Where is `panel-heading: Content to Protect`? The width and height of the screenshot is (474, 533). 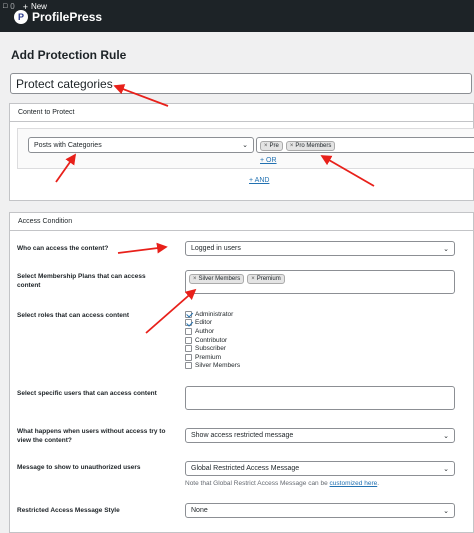 panel-heading: Content to Protect is located at coordinates (241, 113).